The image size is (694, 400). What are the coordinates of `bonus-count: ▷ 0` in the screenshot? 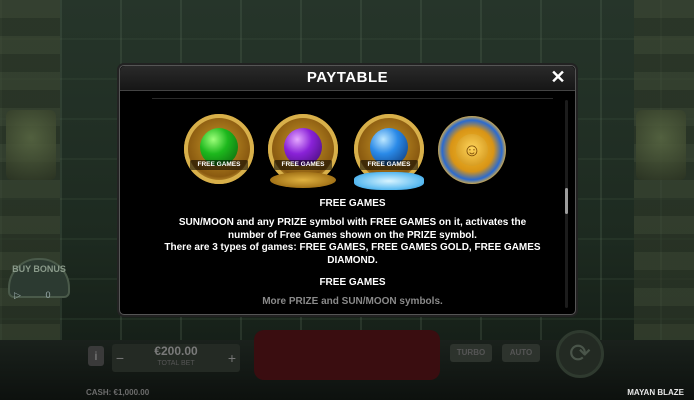 It's located at (44, 297).